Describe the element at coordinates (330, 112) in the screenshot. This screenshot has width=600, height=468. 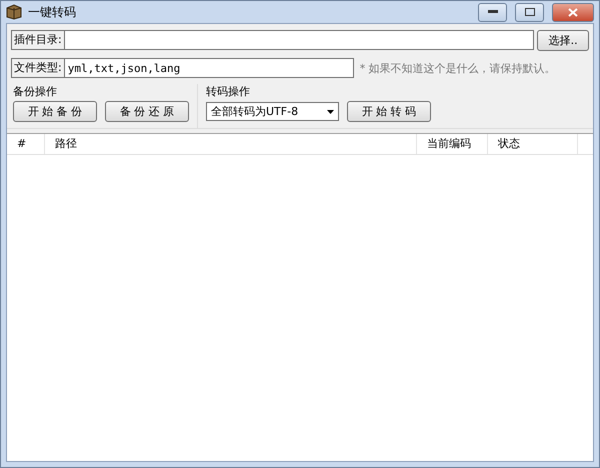
I see `caret-icon` at that location.